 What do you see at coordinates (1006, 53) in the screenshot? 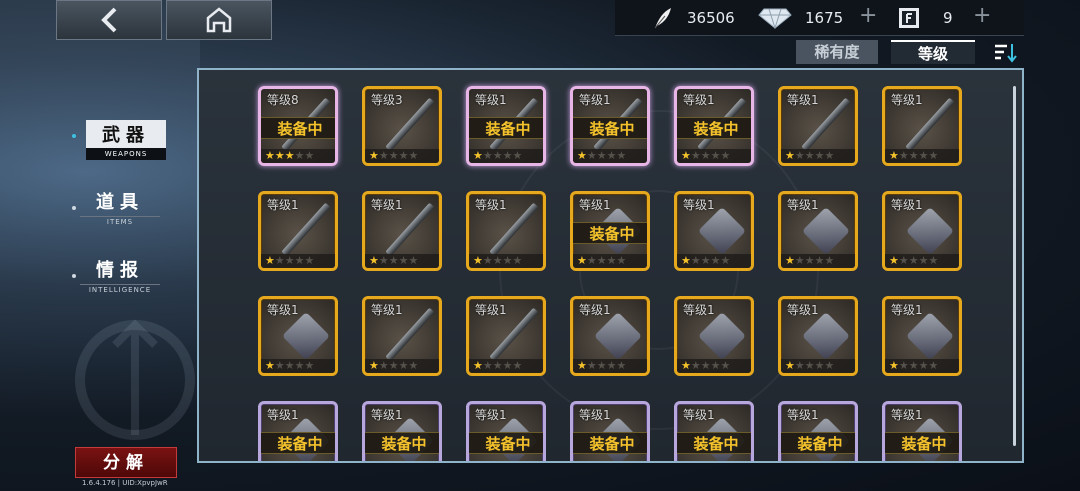
I see `sort-order-icon` at bounding box center [1006, 53].